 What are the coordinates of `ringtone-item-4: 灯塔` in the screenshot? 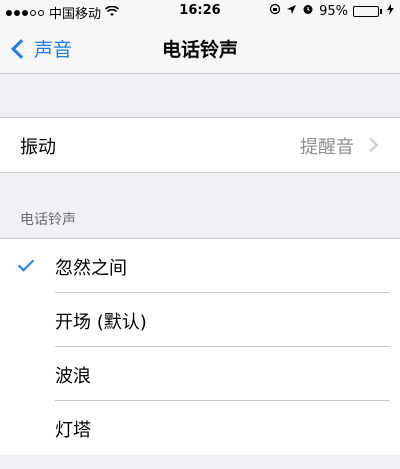 It's located at (200, 428).